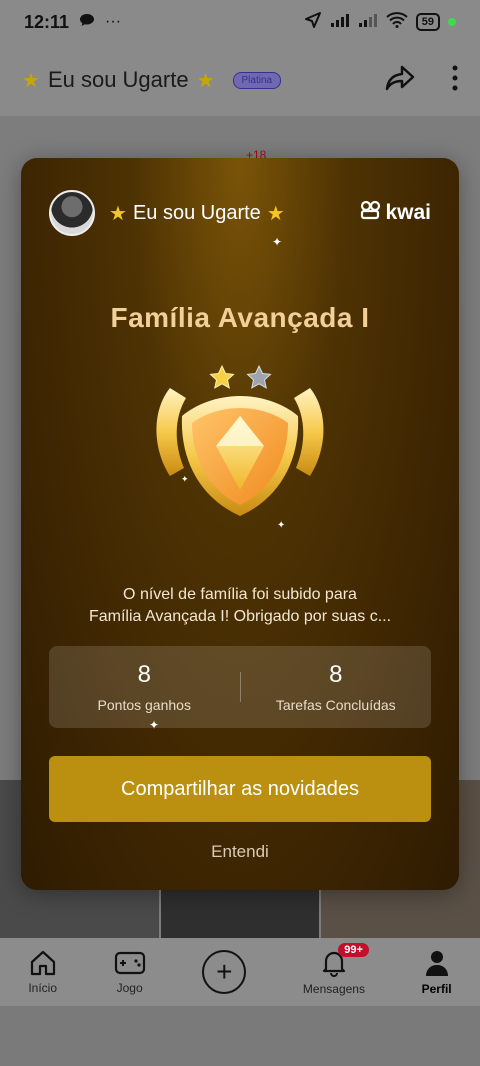 This screenshot has width=480, height=1066. I want to click on more-notifications-icon: ···, so click(113, 21).